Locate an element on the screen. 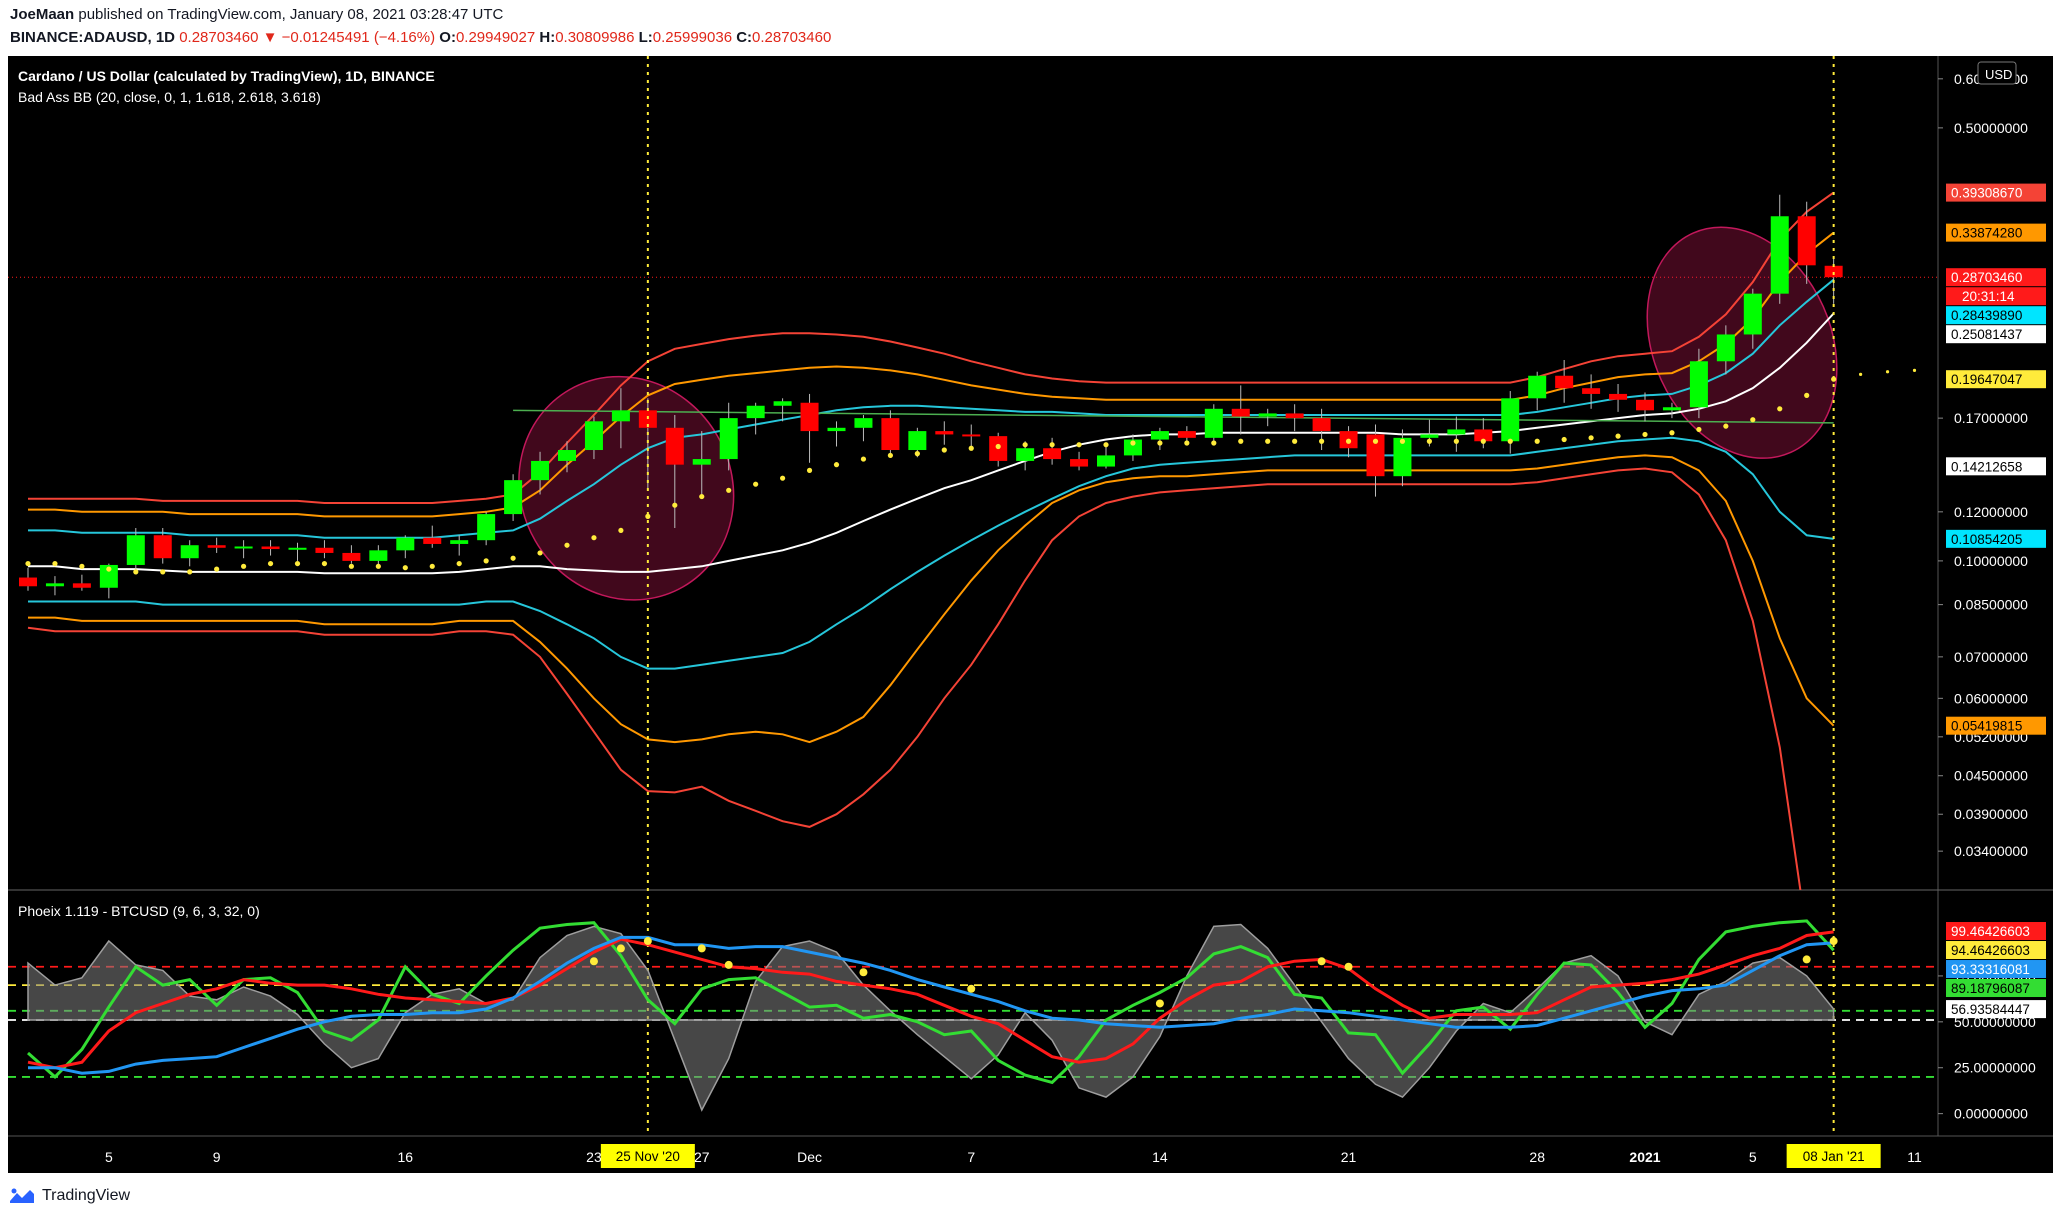  low-value: 0.25999036 is located at coordinates (692, 37).